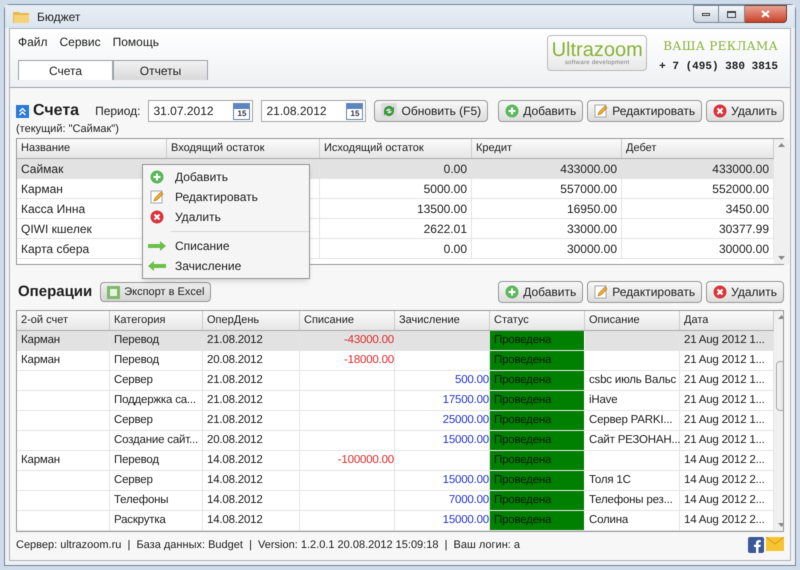  I want to click on right-arrow-icon, so click(157, 246).